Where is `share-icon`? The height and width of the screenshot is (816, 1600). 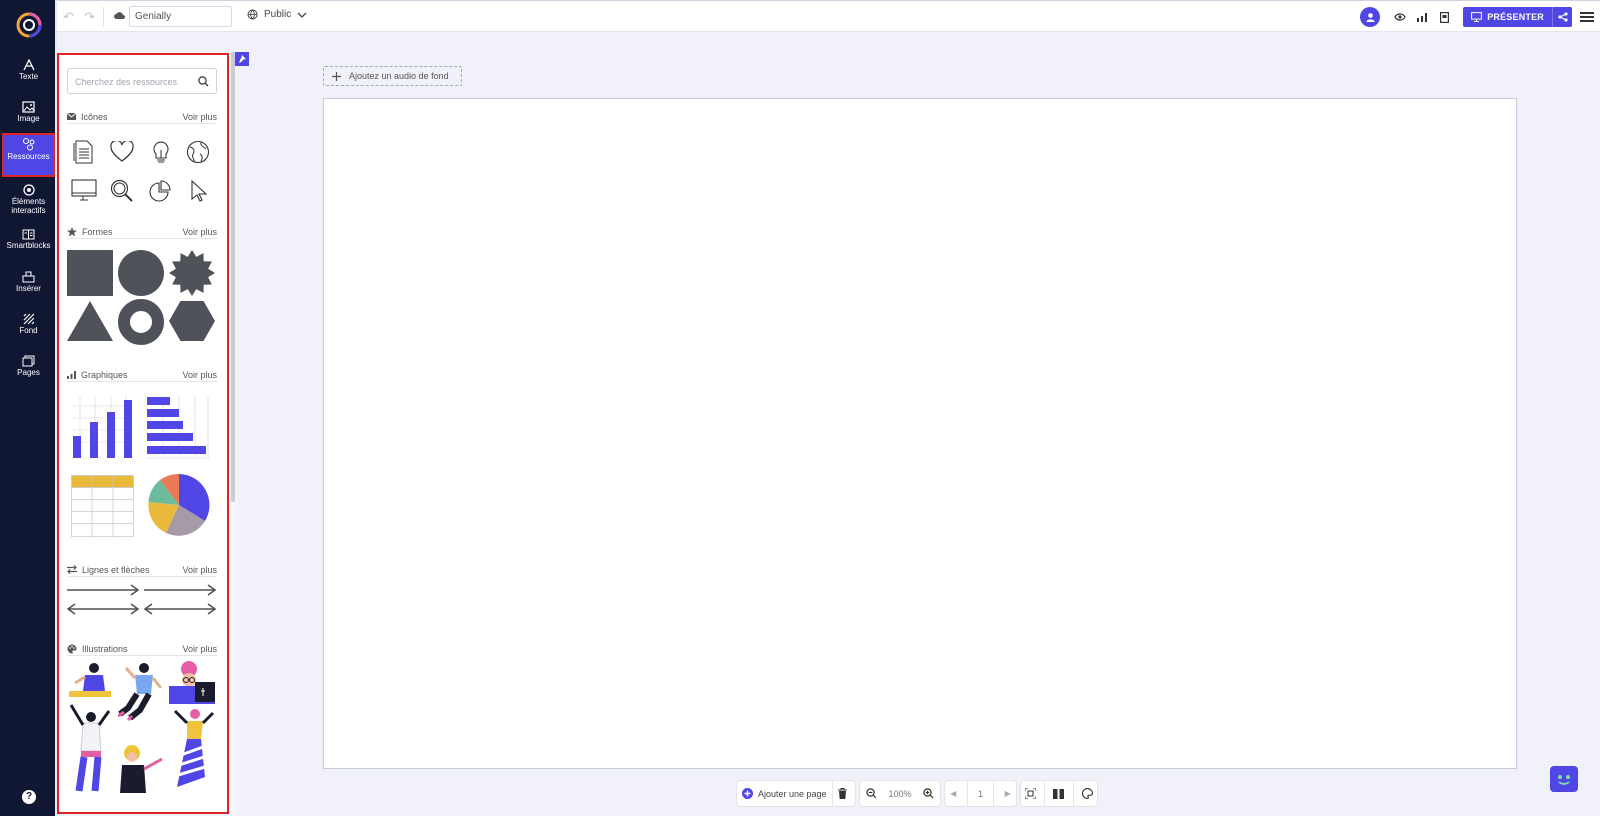 share-icon is located at coordinates (1562, 17).